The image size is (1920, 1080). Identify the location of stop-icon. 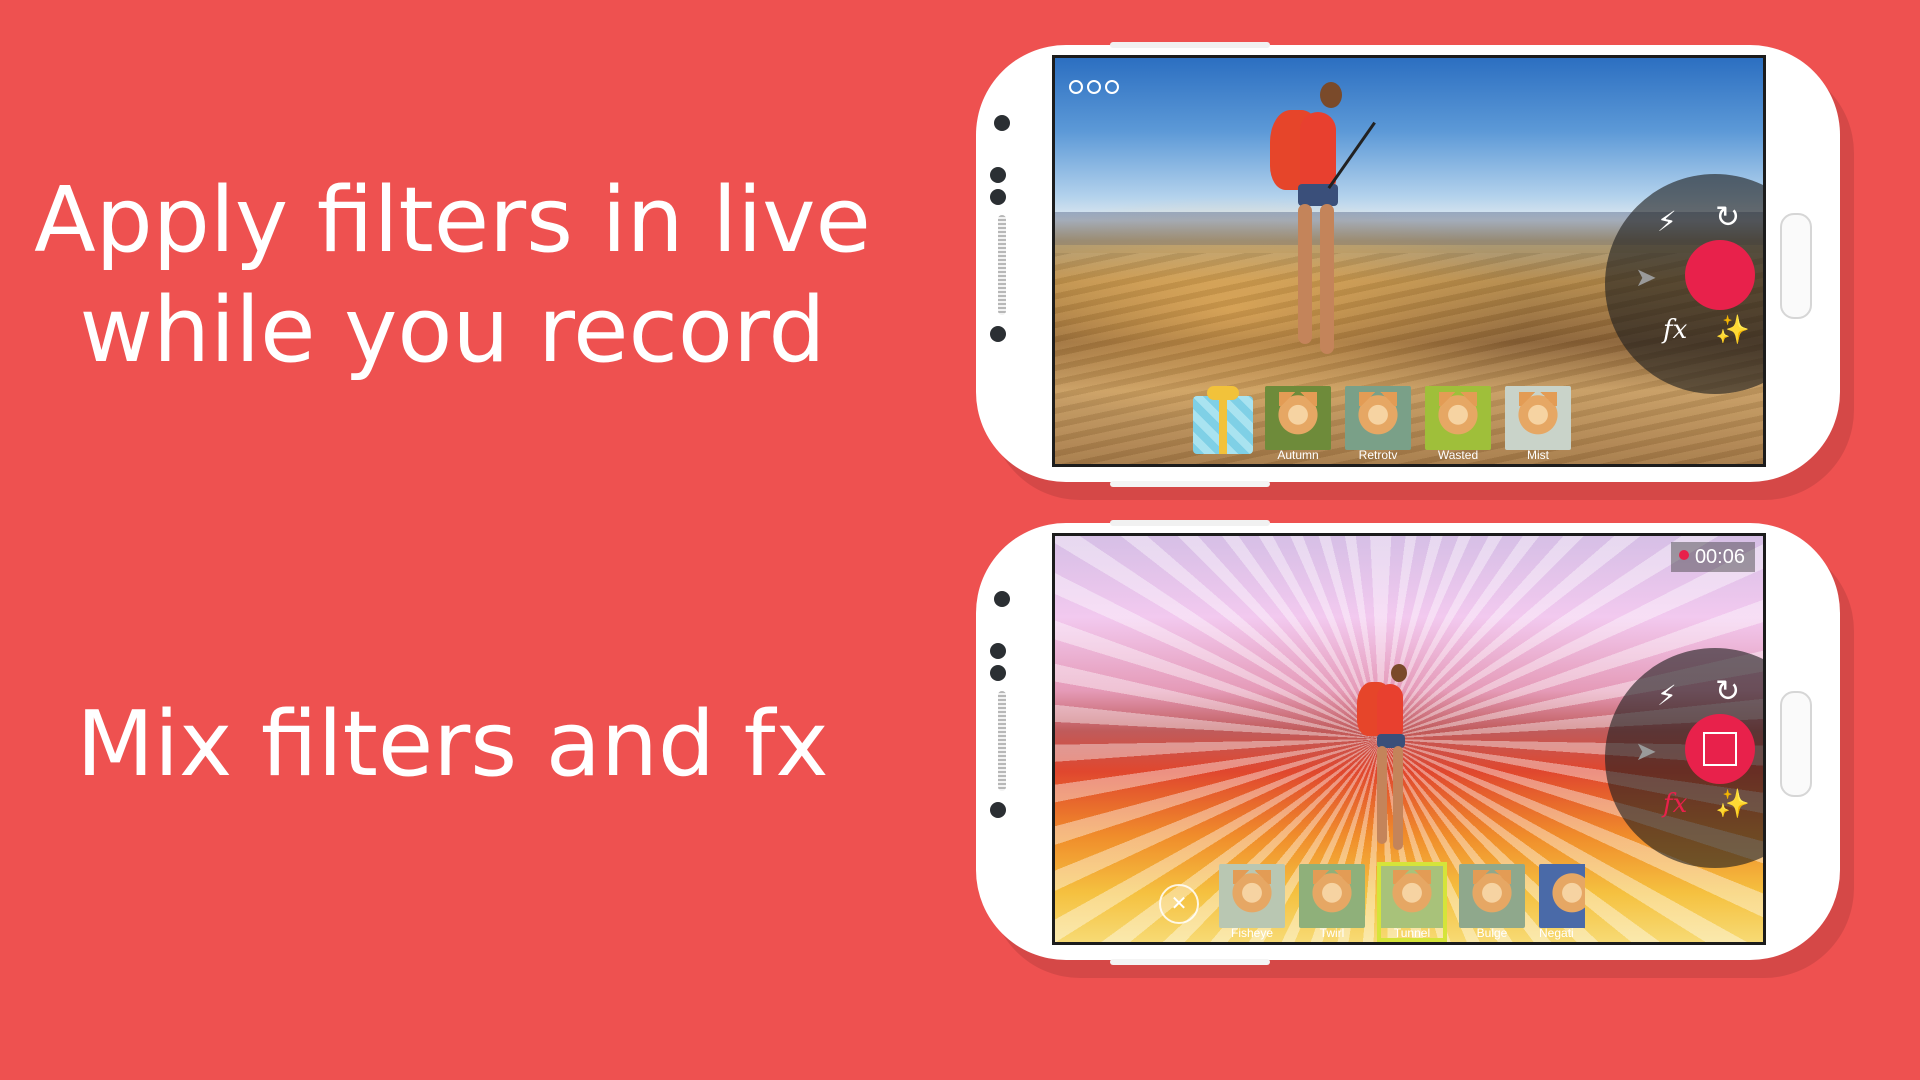
(1720, 749).